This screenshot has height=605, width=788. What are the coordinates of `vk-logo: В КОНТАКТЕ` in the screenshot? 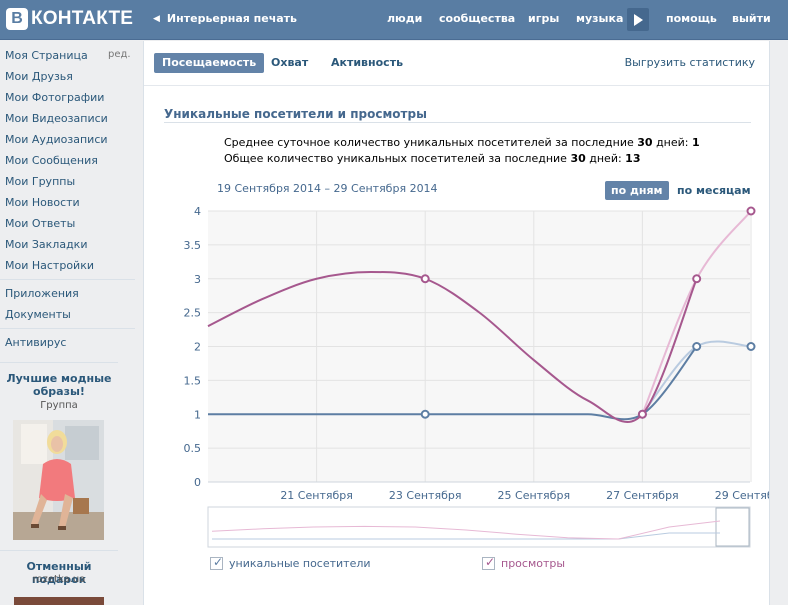 It's located at (69, 19).